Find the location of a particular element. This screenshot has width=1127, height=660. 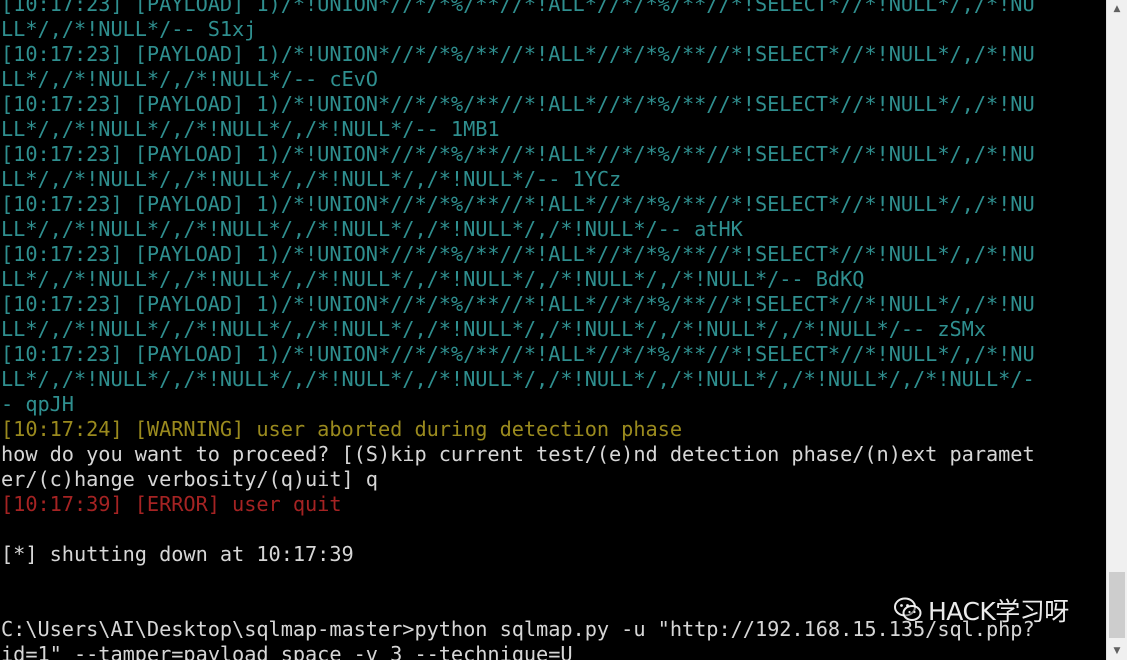

terminal-line: [10:17:39] [ERROR] user quit is located at coordinates (171, 504).